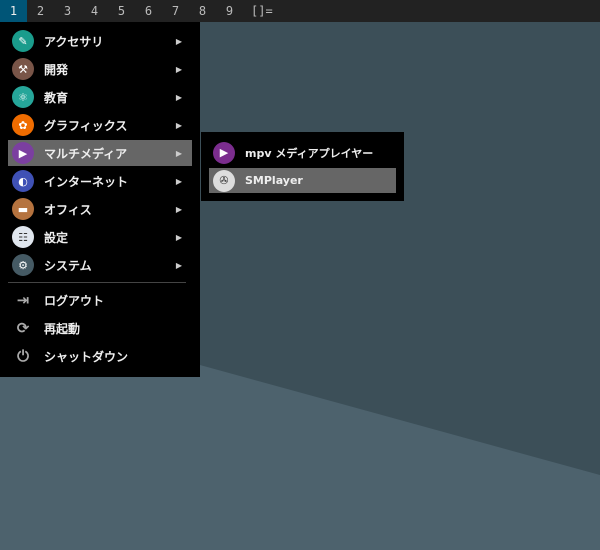 The width and height of the screenshot is (600, 550). What do you see at coordinates (262, 11) in the screenshot?
I see `layout-indicator: []=` at bounding box center [262, 11].